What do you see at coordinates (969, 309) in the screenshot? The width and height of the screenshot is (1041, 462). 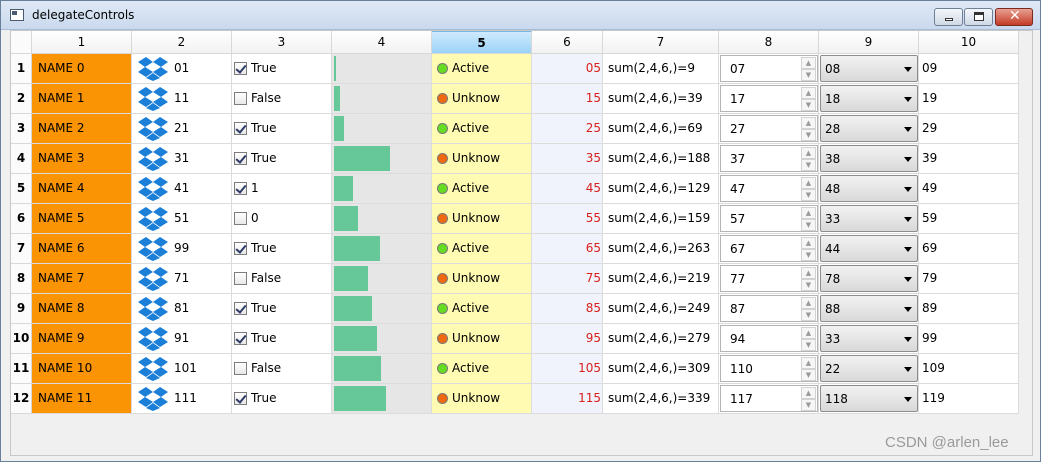 I see `last-cell: 89` at bounding box center [969, 309].